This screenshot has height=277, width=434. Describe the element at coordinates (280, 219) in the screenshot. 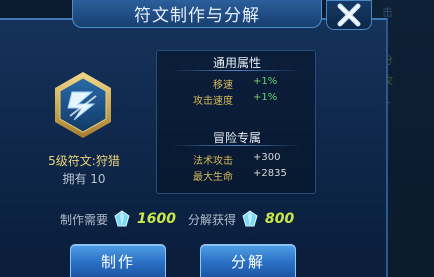

I see `split-gain-value: 800` at that location.